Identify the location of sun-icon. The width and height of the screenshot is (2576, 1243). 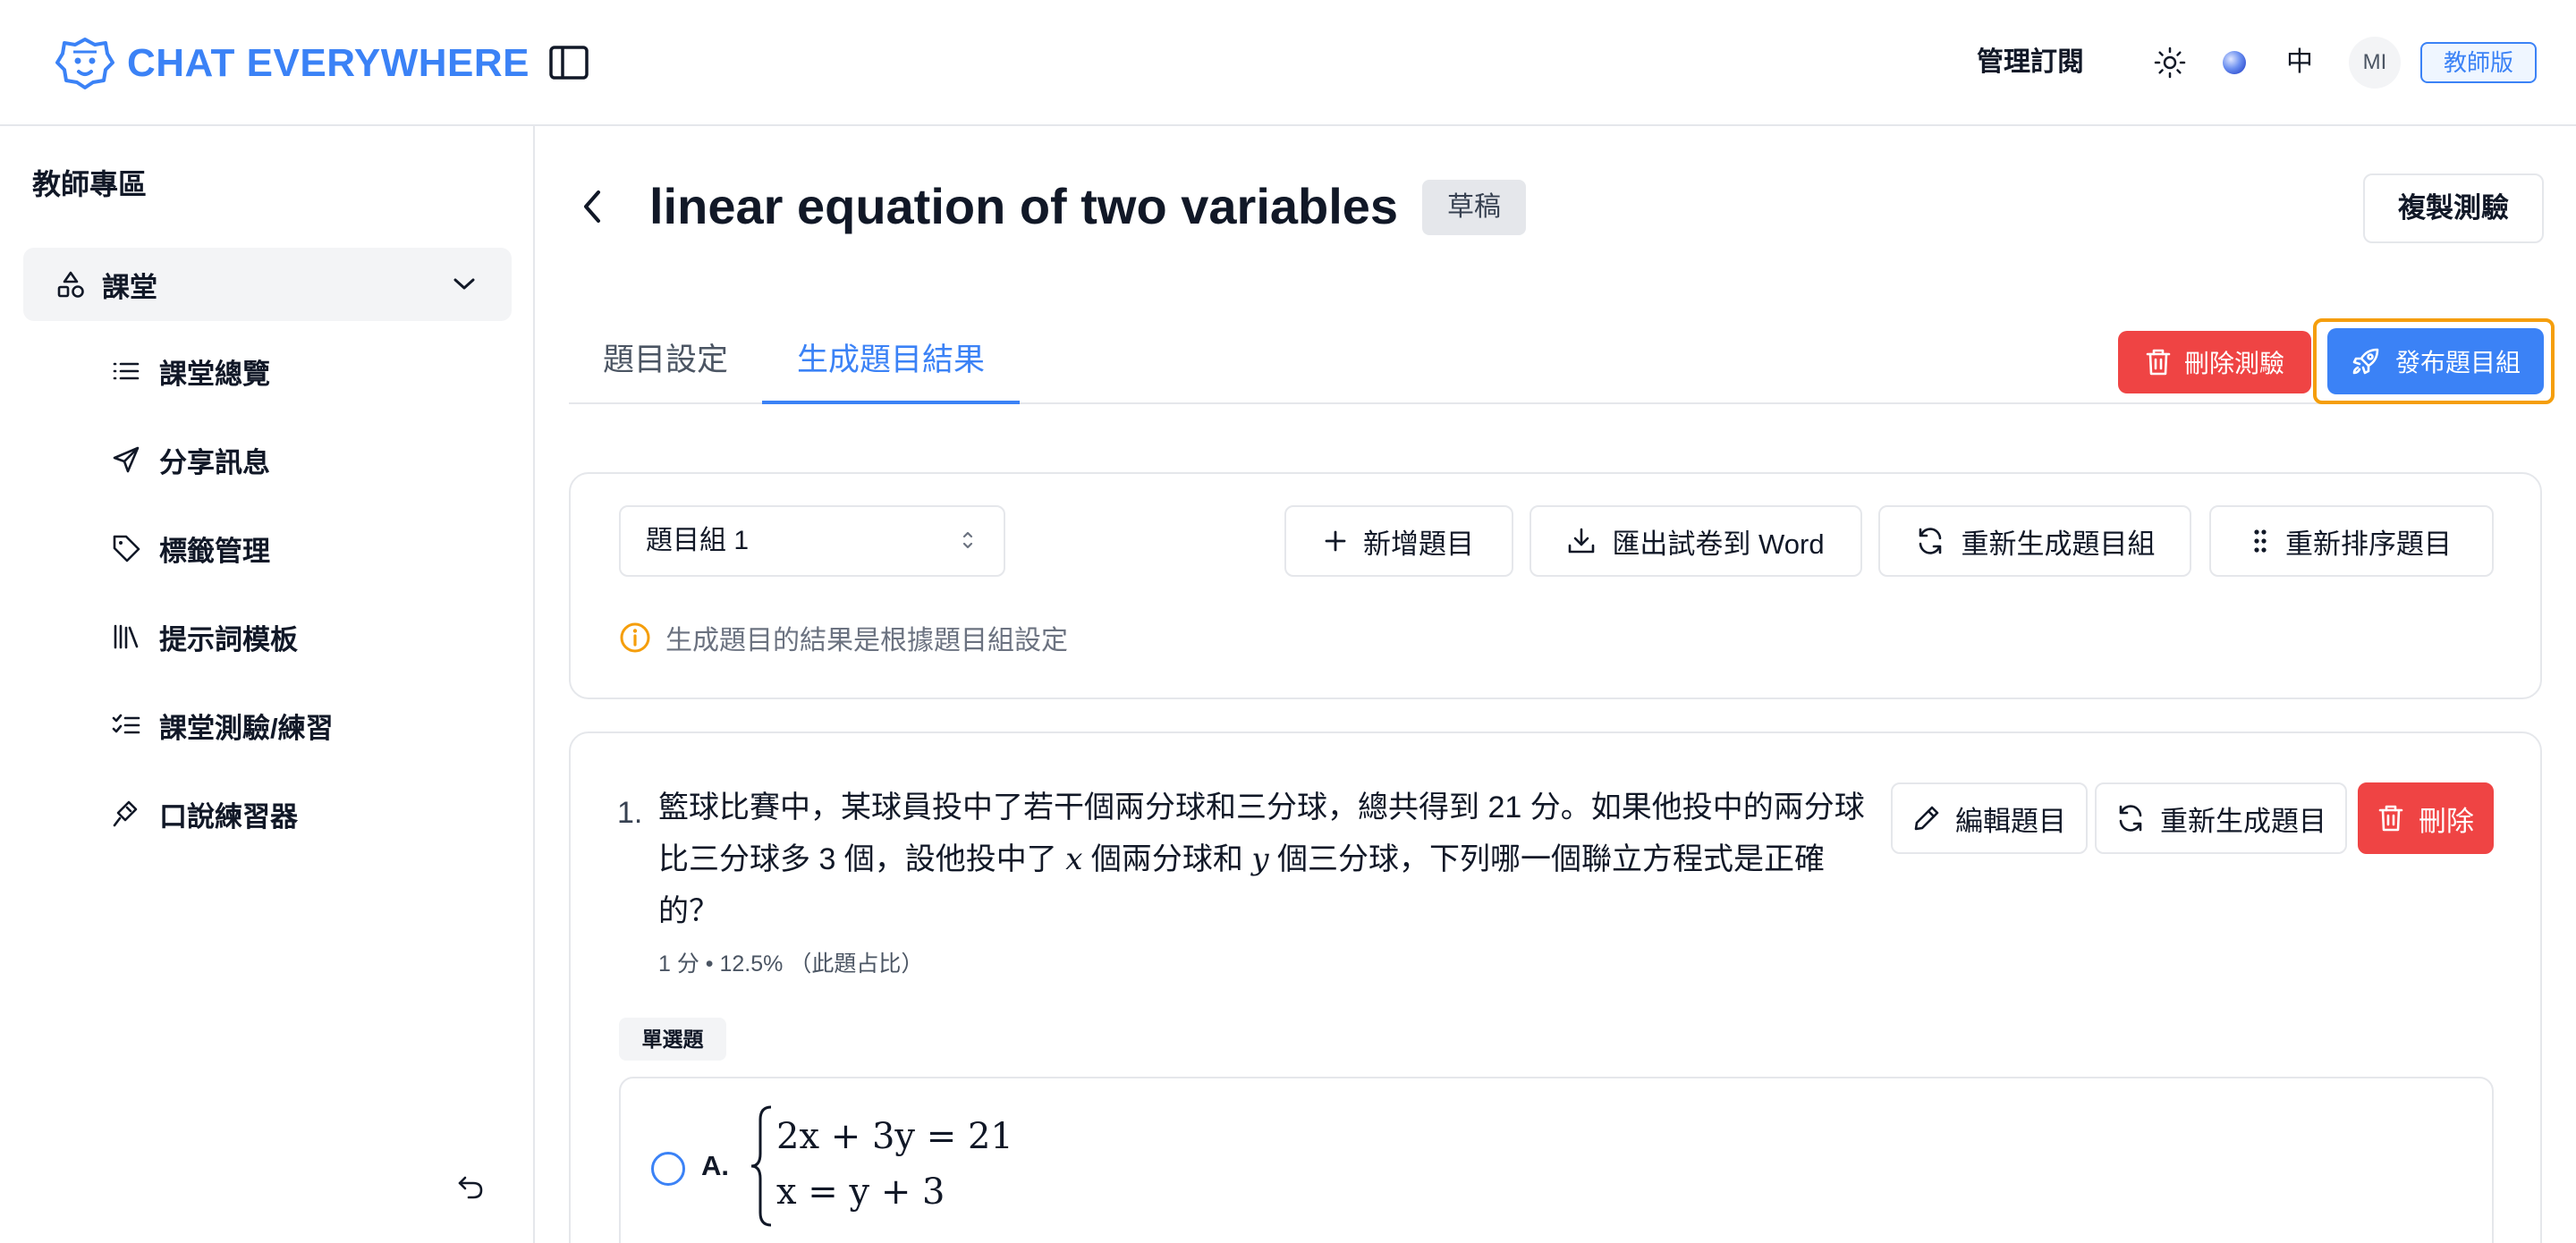
(2170, 63).